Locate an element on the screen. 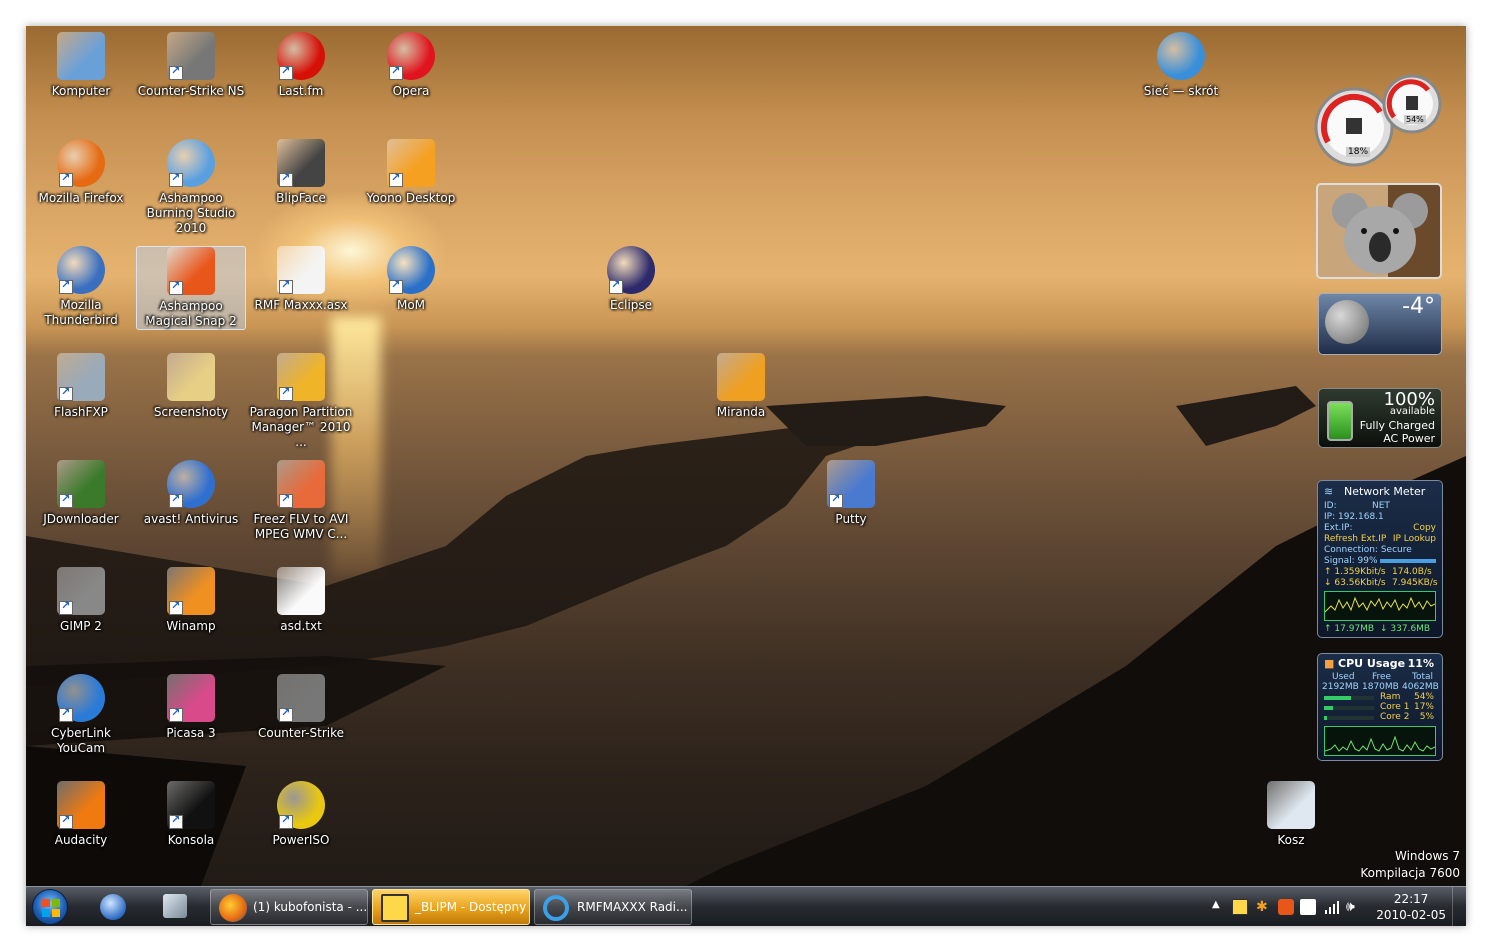  desktop-icon-opera: Opera is located at coordinates (411, 65).